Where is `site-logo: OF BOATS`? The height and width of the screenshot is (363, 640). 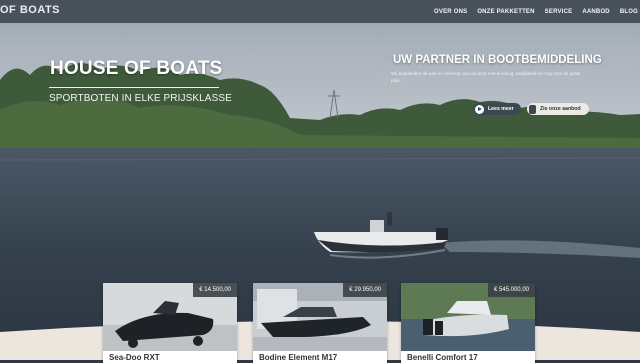 site-logo: OF BOATS is located at coordinates (30, 10).